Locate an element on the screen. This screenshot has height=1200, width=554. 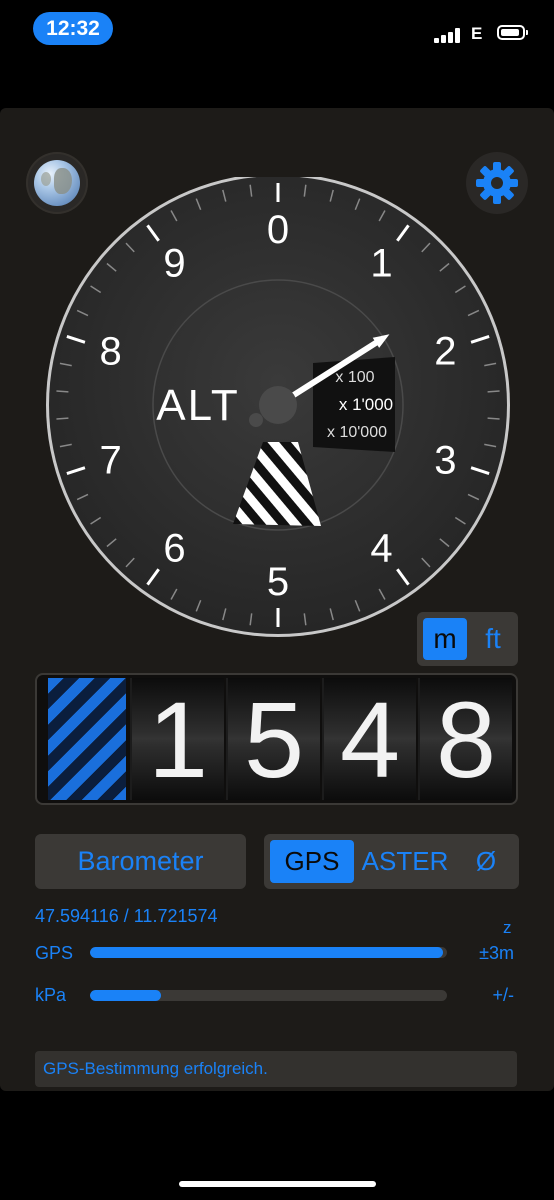
battery-icon is located at coordinates (512, 32).